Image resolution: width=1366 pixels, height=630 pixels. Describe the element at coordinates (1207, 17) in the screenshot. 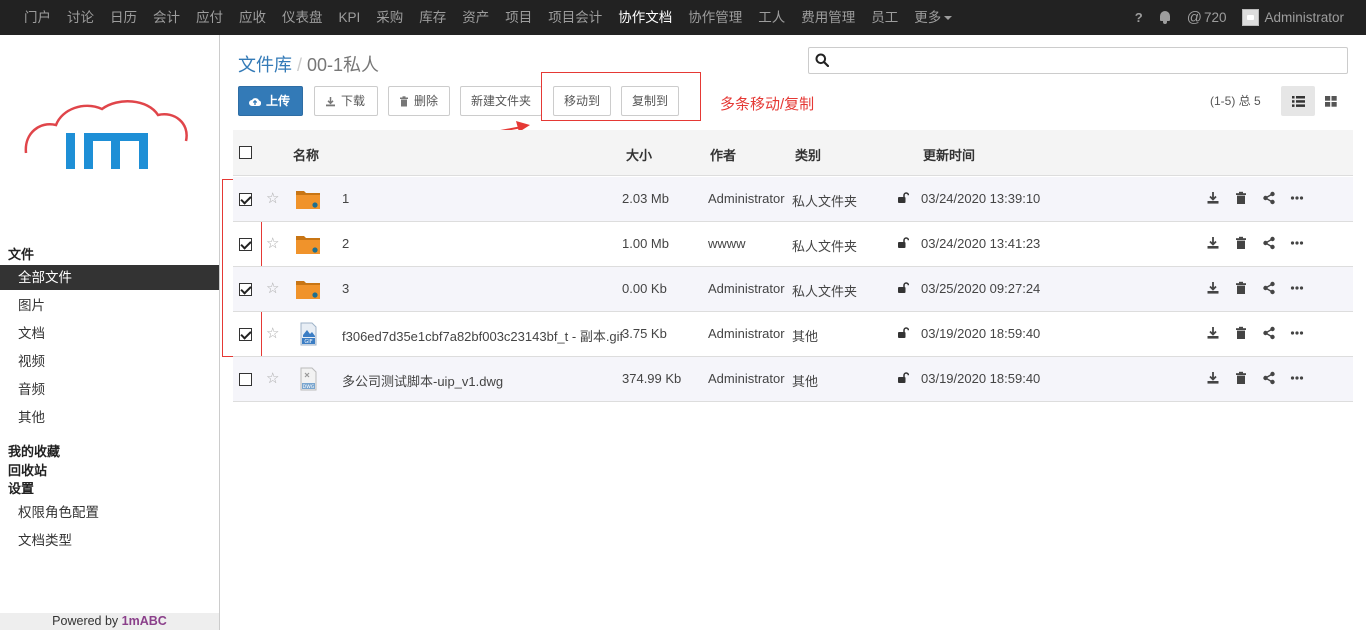

I see `messages-counter: @720` at that location.